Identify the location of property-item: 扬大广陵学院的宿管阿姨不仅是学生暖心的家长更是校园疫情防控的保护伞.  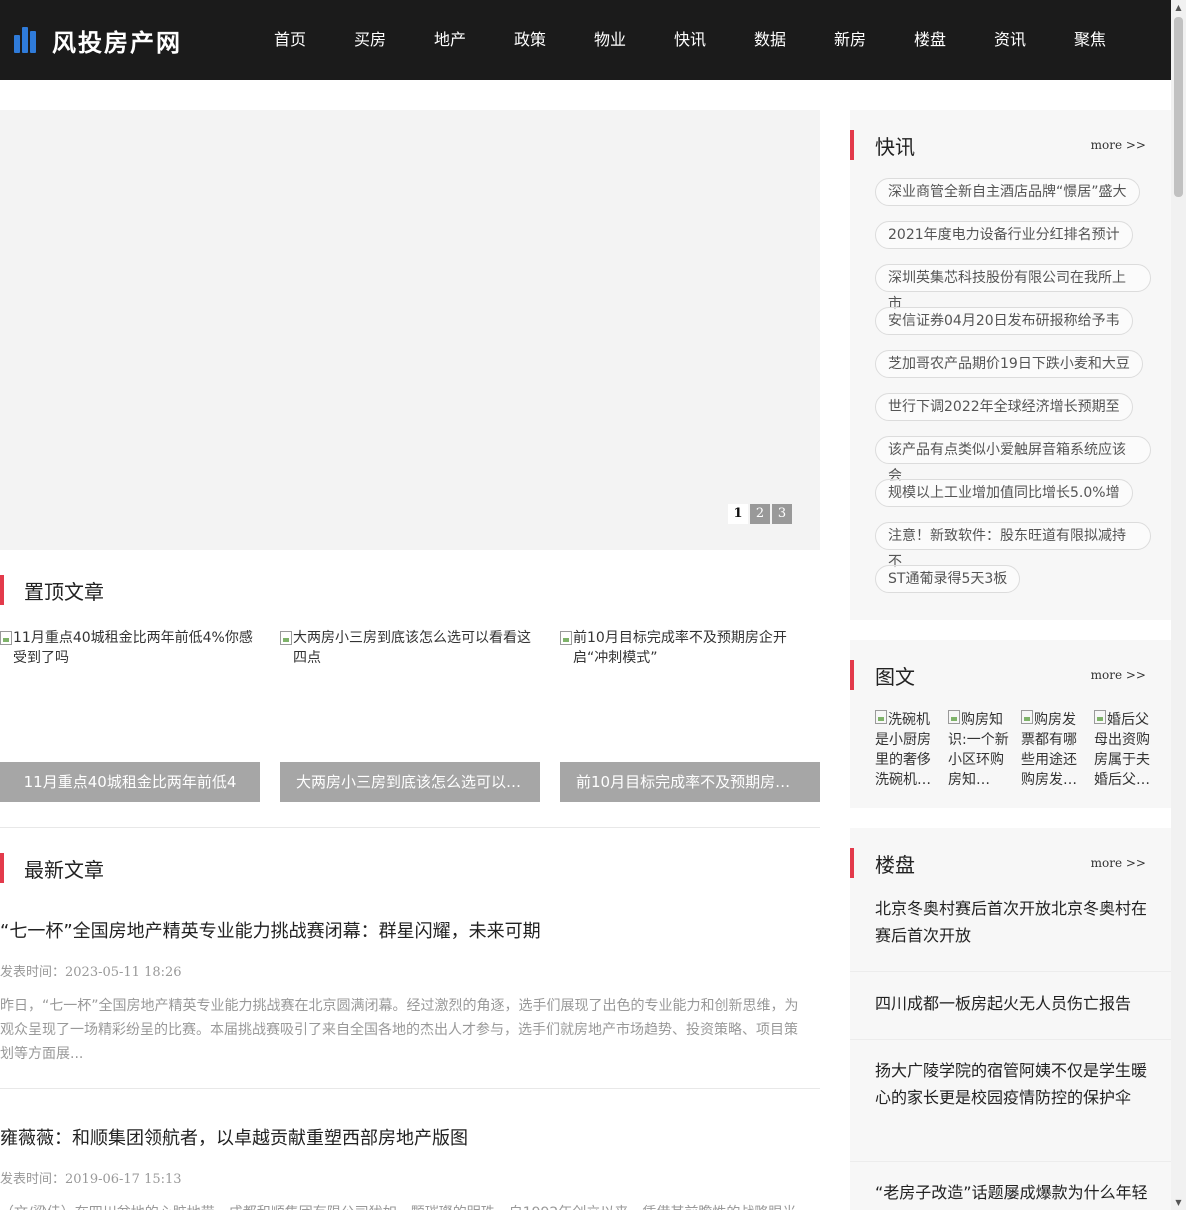
(1010, 1101).